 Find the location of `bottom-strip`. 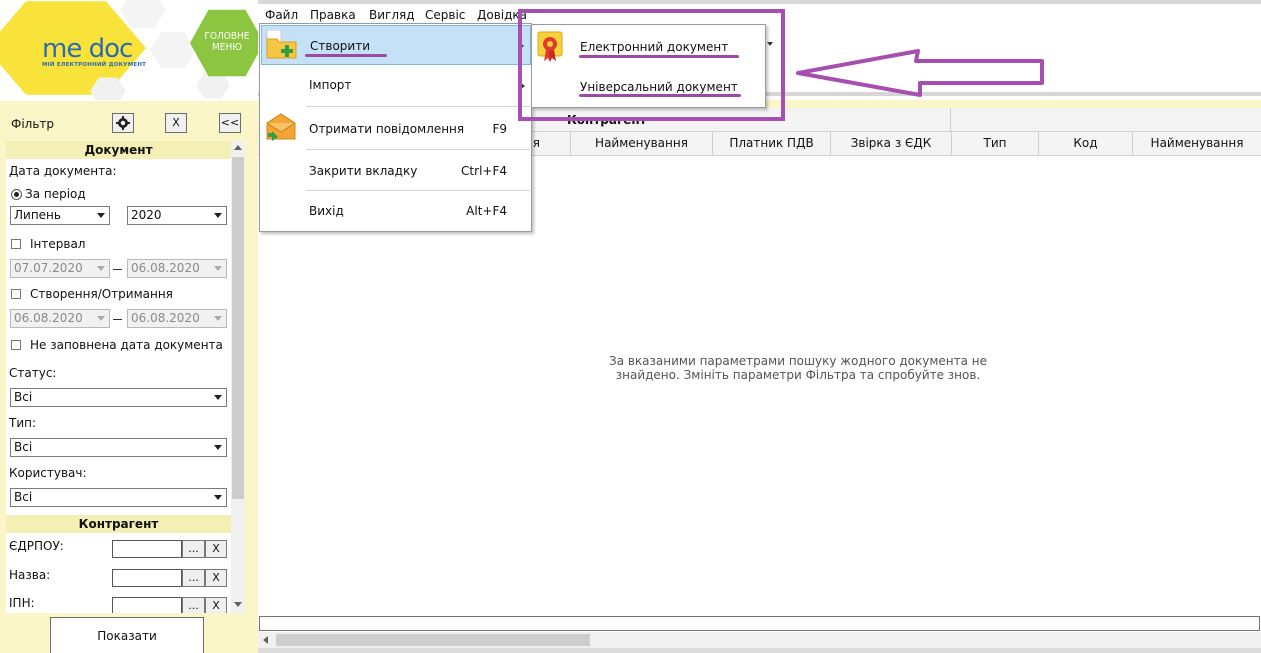

bottom-strip is located at coordinates (759, 650).